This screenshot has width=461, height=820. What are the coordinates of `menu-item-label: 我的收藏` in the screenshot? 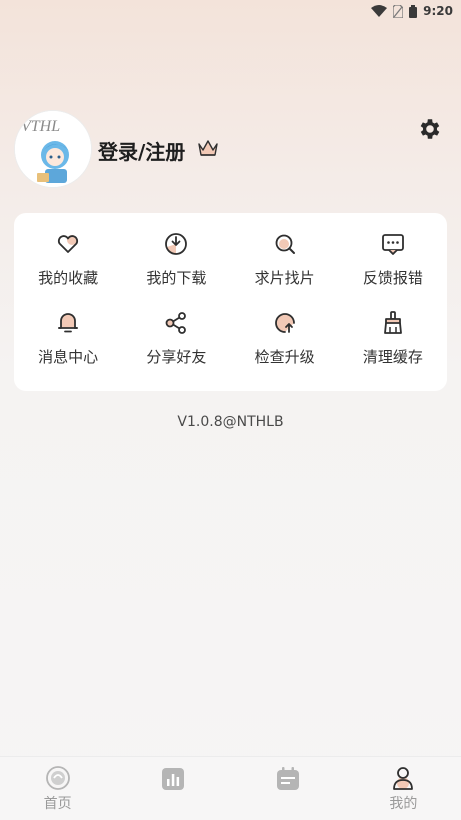 It's located at (68, 278).